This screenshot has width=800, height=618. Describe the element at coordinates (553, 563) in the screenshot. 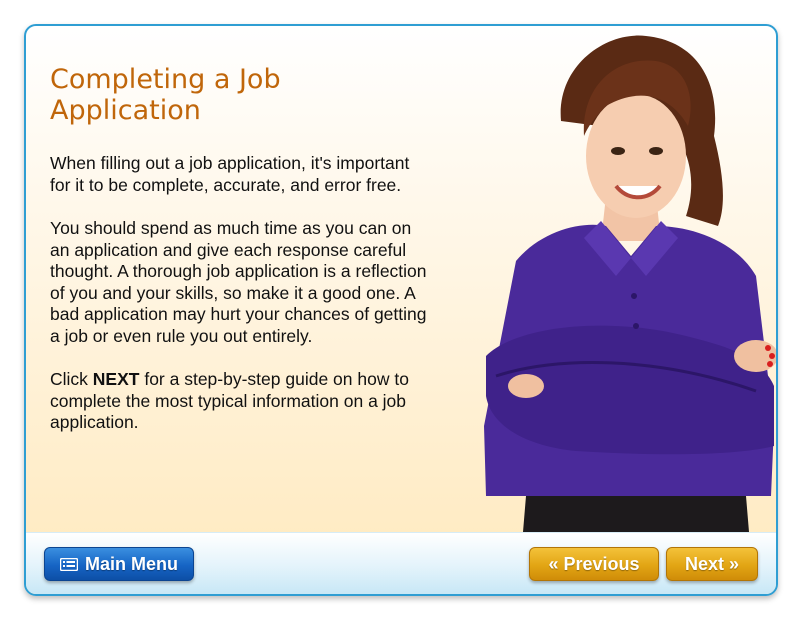

I see `previous-chevron-icon: «` at that location.